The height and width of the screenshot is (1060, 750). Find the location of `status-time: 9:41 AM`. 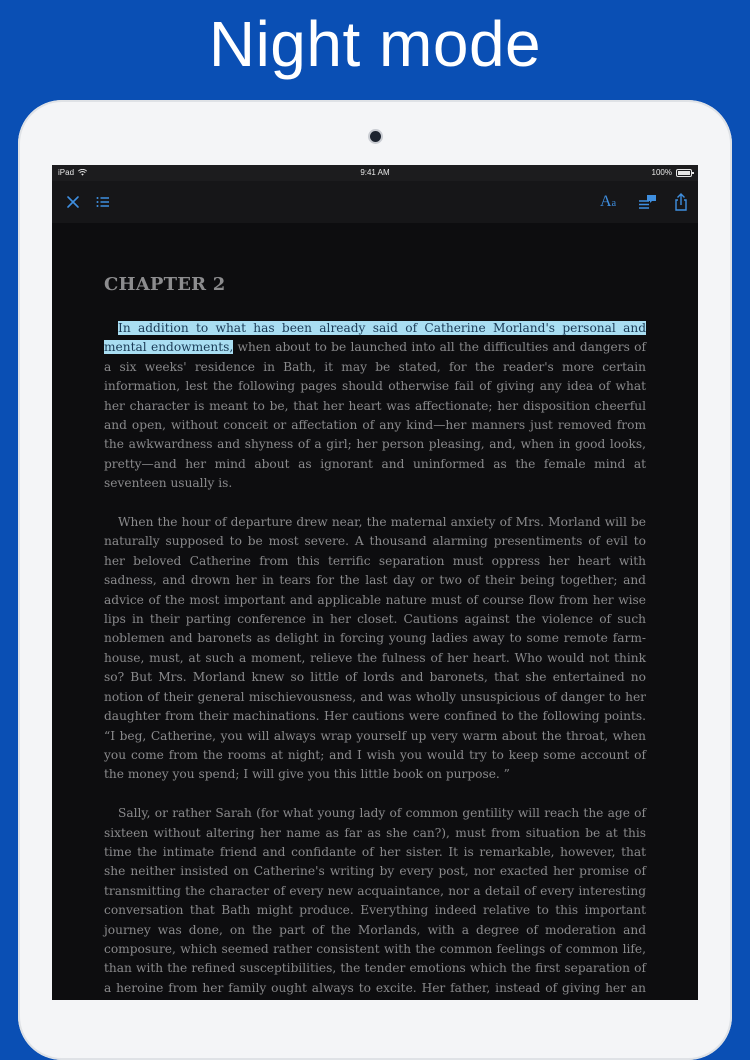

status-time: 9:41 AM is located at coordinates (375, 172).